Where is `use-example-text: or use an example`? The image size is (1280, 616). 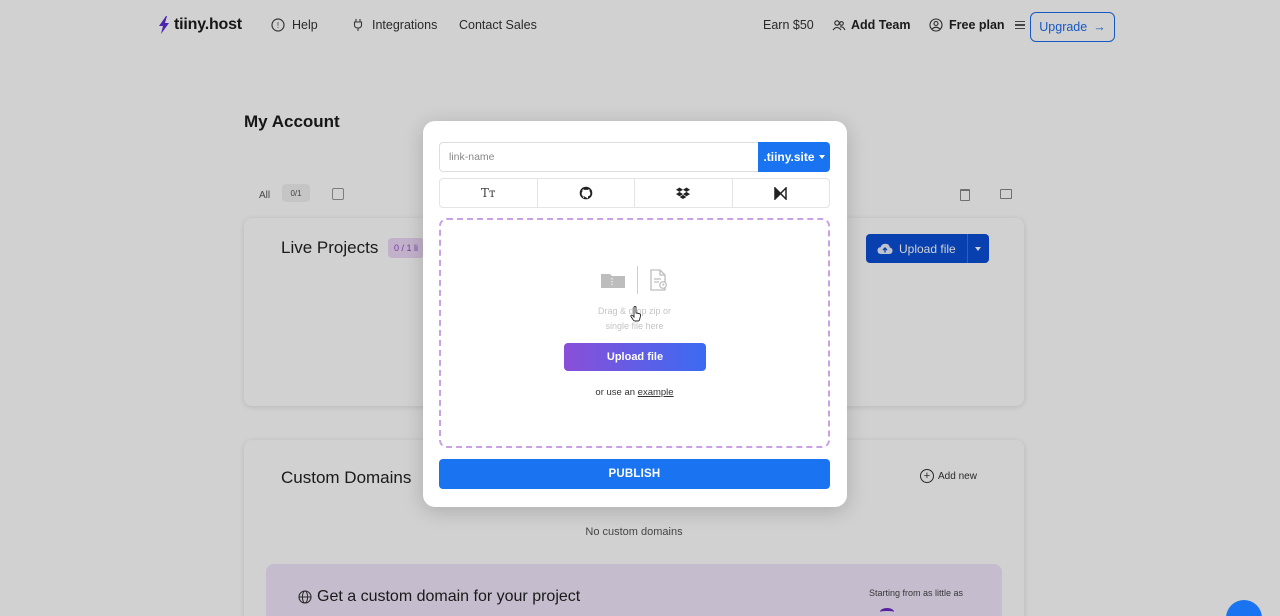
use-example-text: or use an example is located at coordinates (634, 392).